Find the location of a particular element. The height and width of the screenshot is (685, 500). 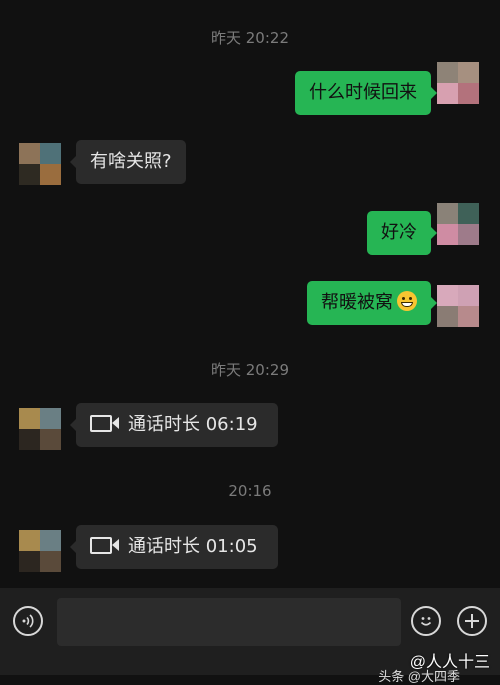

outgoing-message-bubble: 好冷 is located at coordinates (402, 233).